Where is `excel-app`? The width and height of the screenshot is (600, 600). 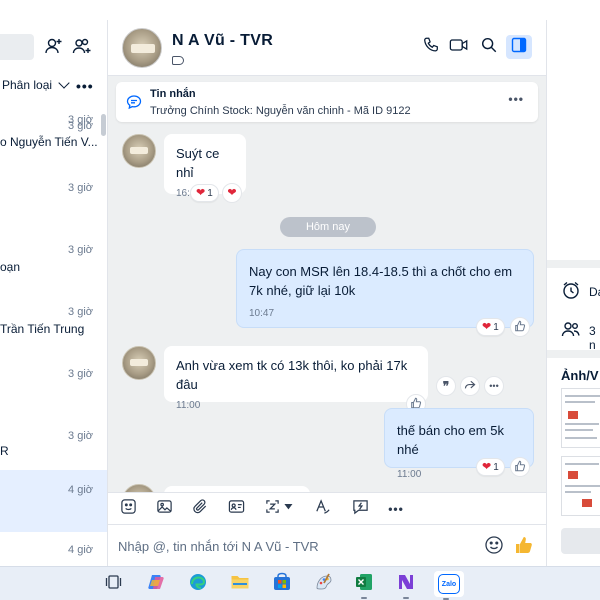
excel-app is located at coordinates (364, 585).